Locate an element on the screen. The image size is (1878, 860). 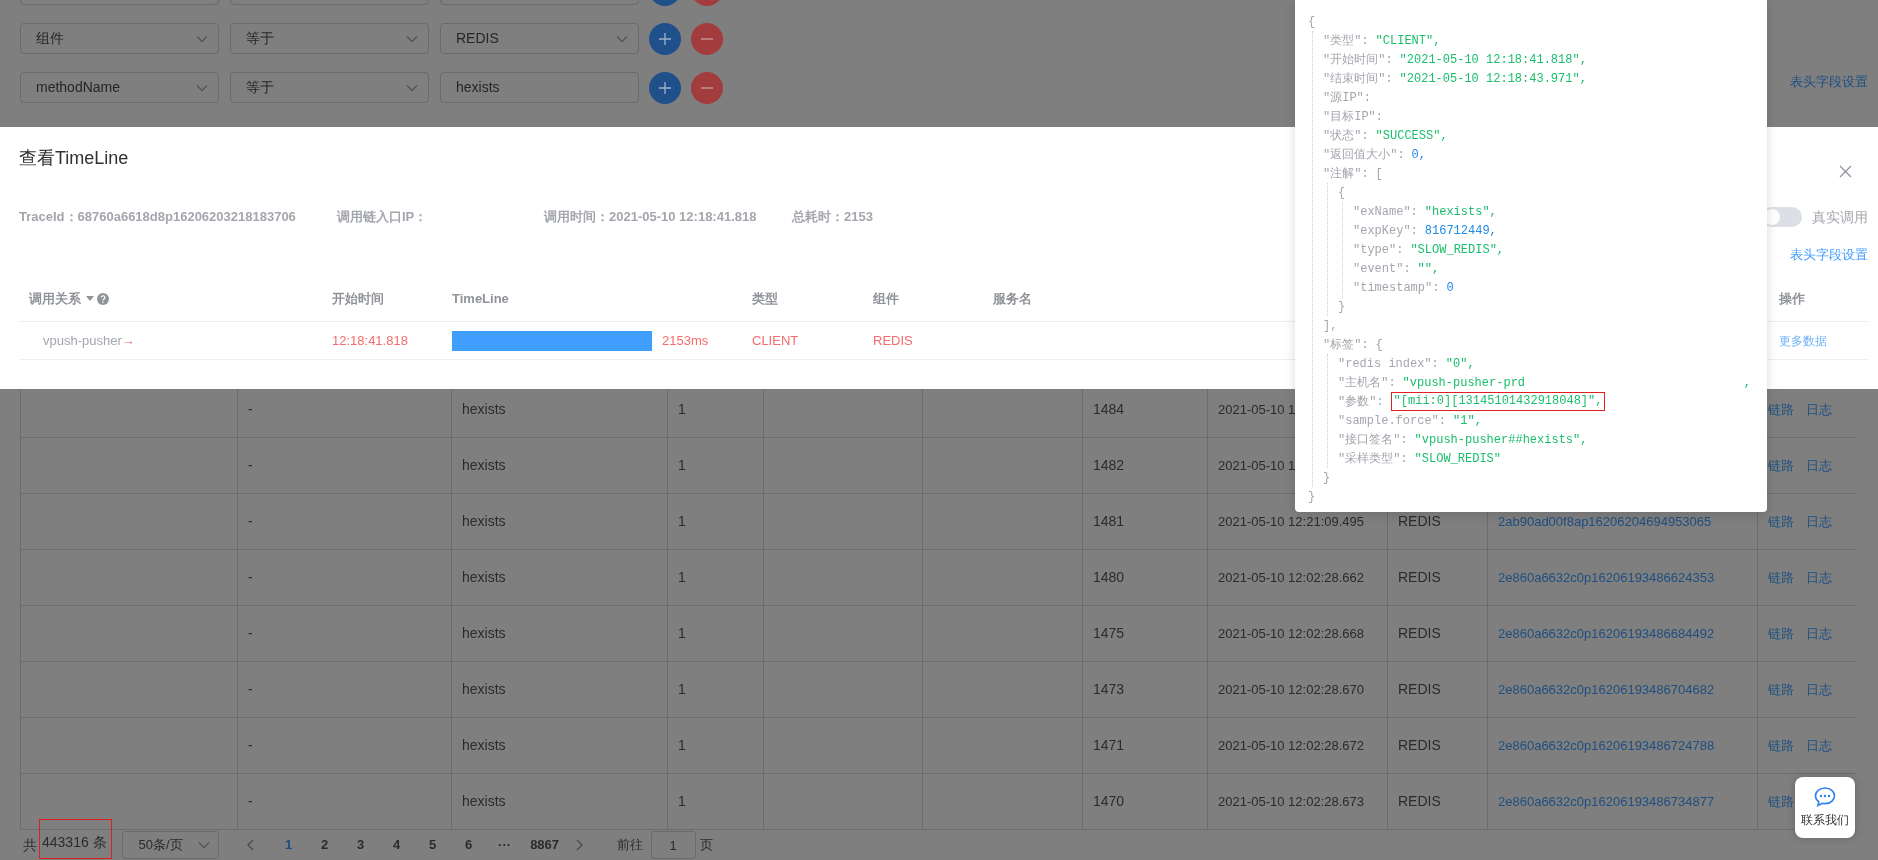
json-key: "采样类型": is located at coordinates (1373, 458).